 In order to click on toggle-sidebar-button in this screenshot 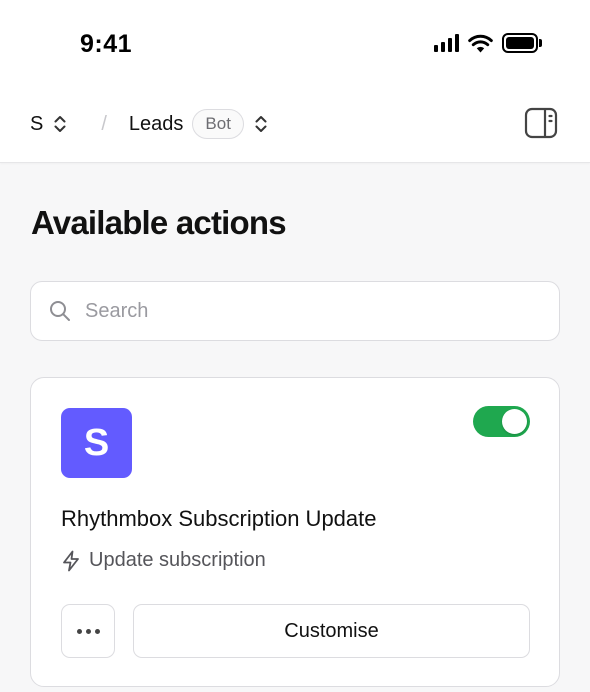, I will do `click(541, 123)`.